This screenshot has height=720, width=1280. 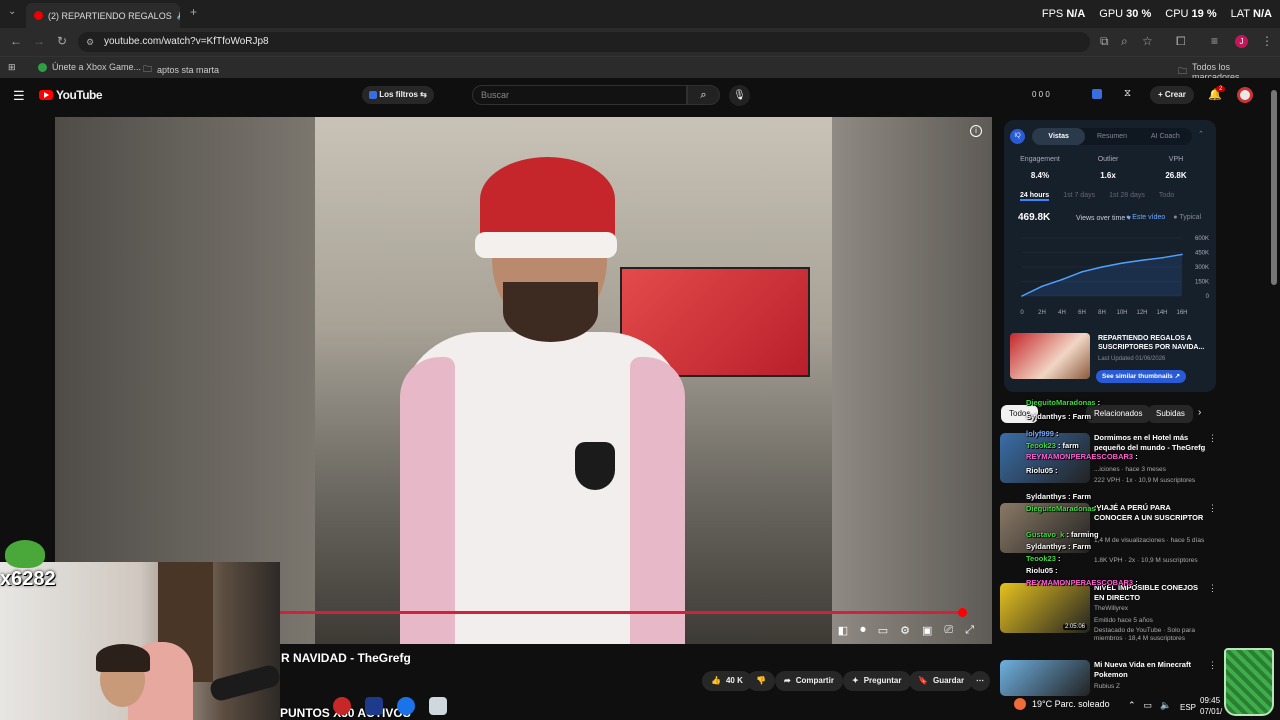 What do you see at coordinates (1104, 41) in the screenshot?
I see `install-icon: ⧉` at bounding box center [1104, 41].